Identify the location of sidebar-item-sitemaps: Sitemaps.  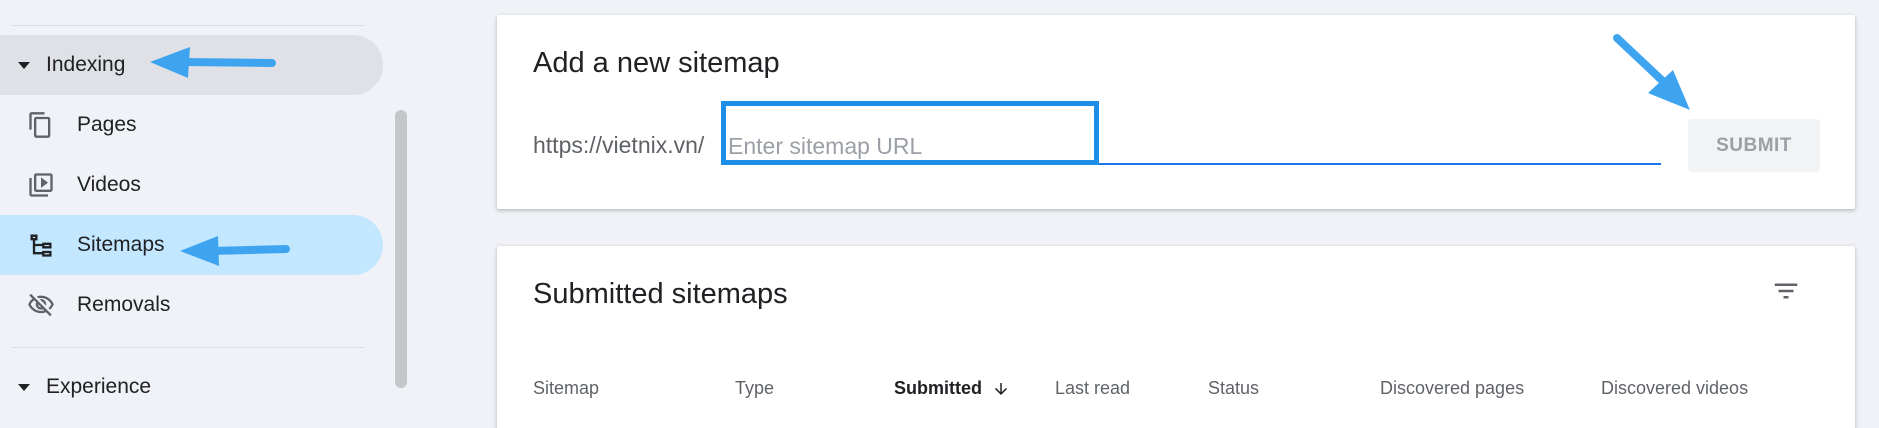
(191, 245).